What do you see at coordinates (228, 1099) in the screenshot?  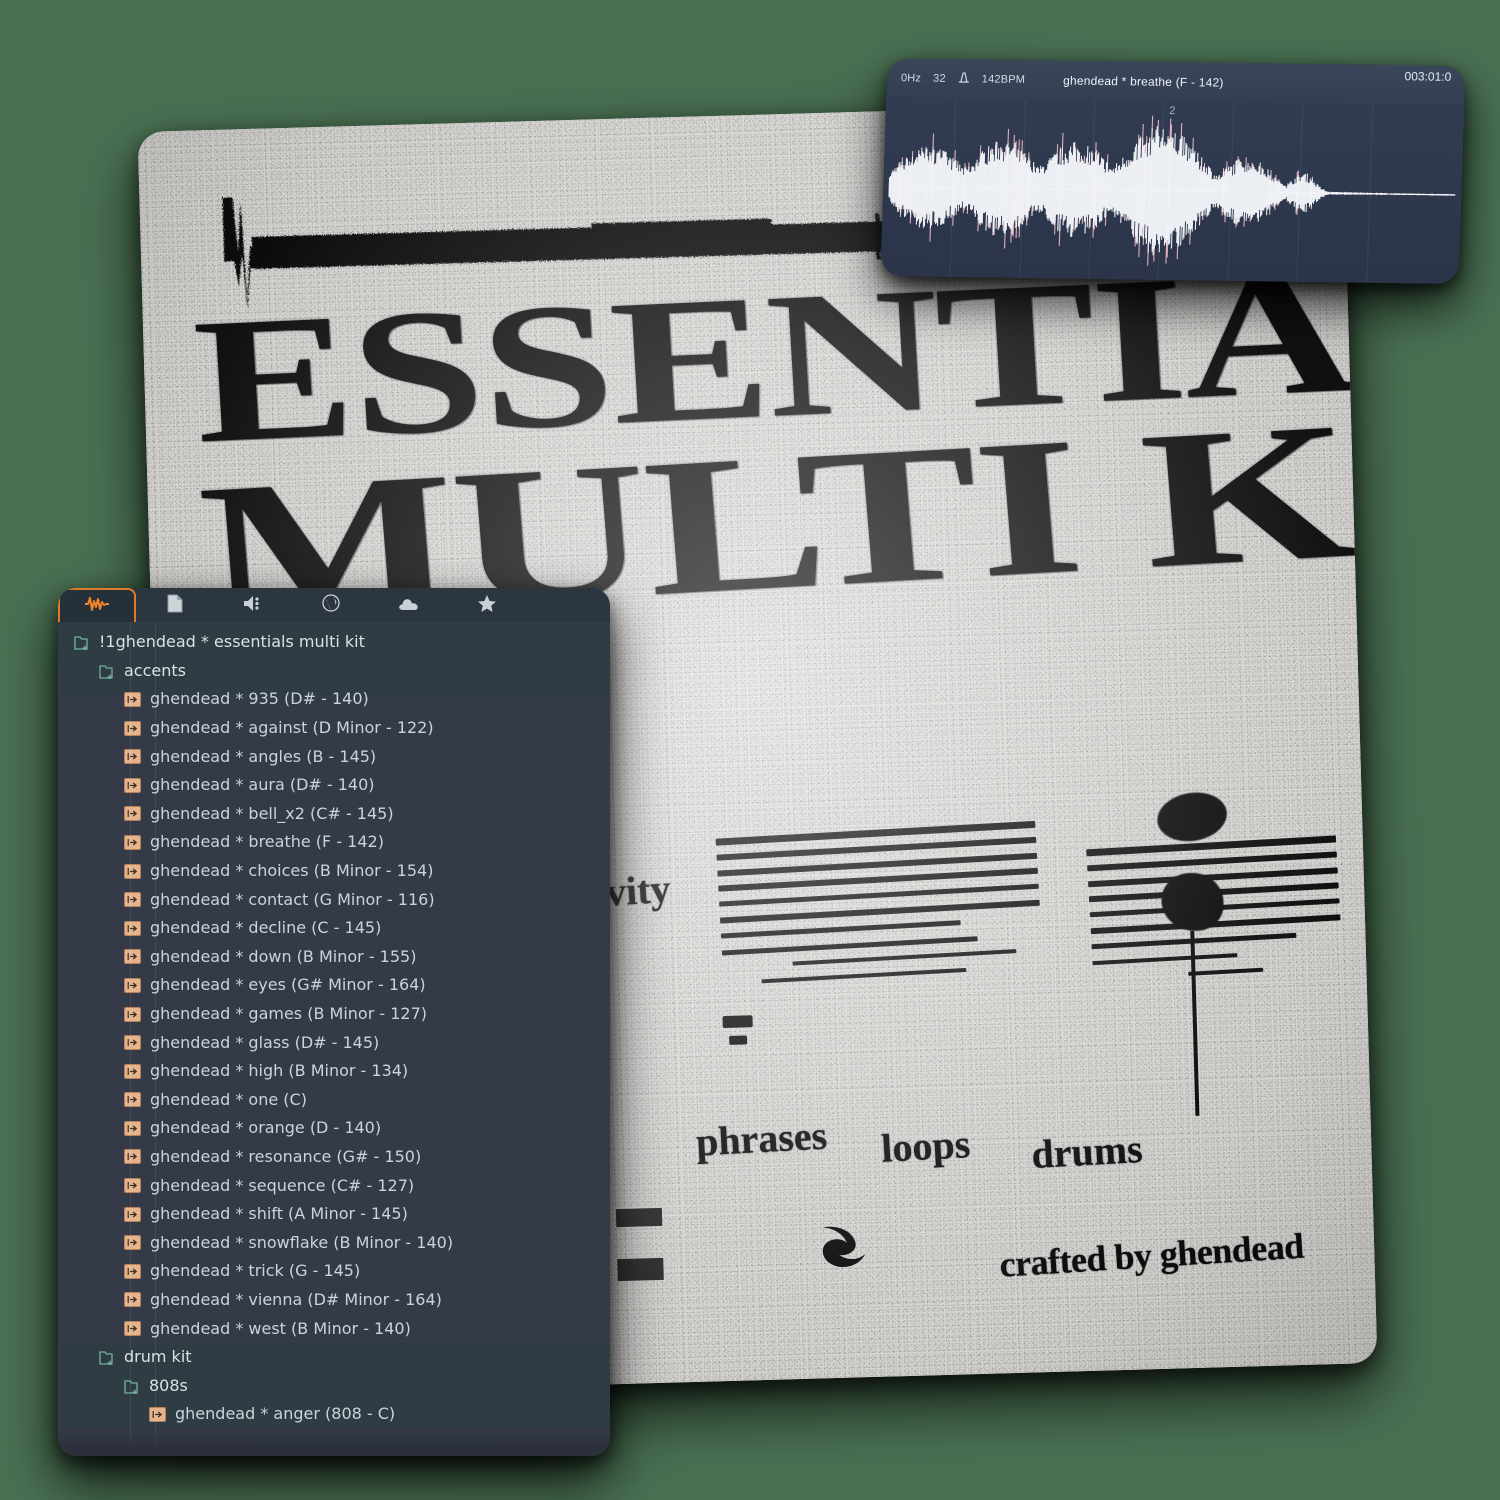 I see `tree-row-label: ghendead * one (C)` at bounding box center [228, 1099].